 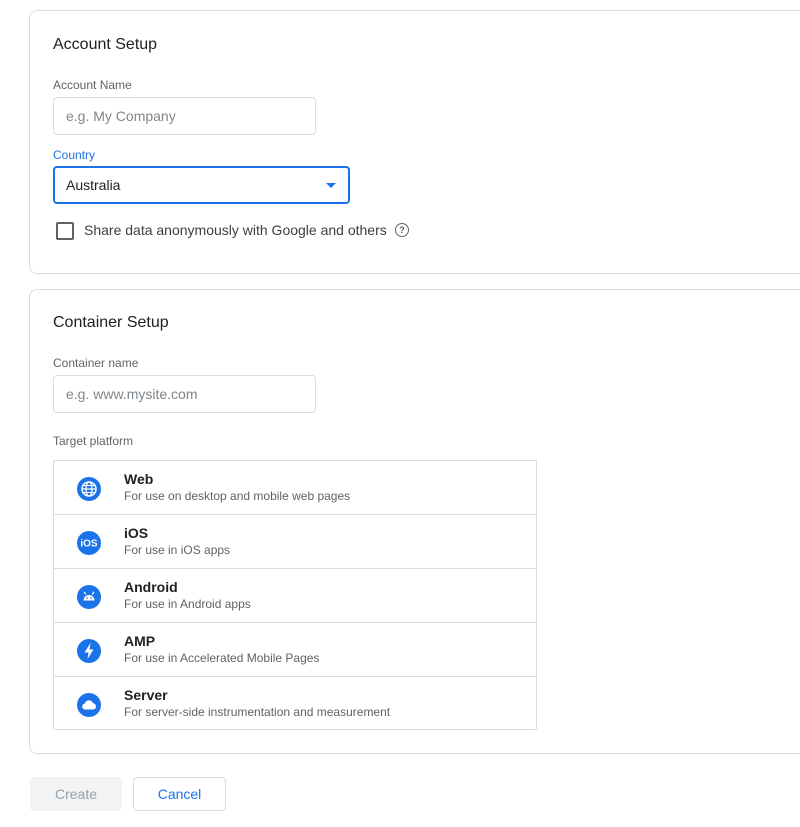 What do you see at coordinates (65, 231) in the screenshot?
I see `share-data-checkbox` at bounding box center [65, 231].